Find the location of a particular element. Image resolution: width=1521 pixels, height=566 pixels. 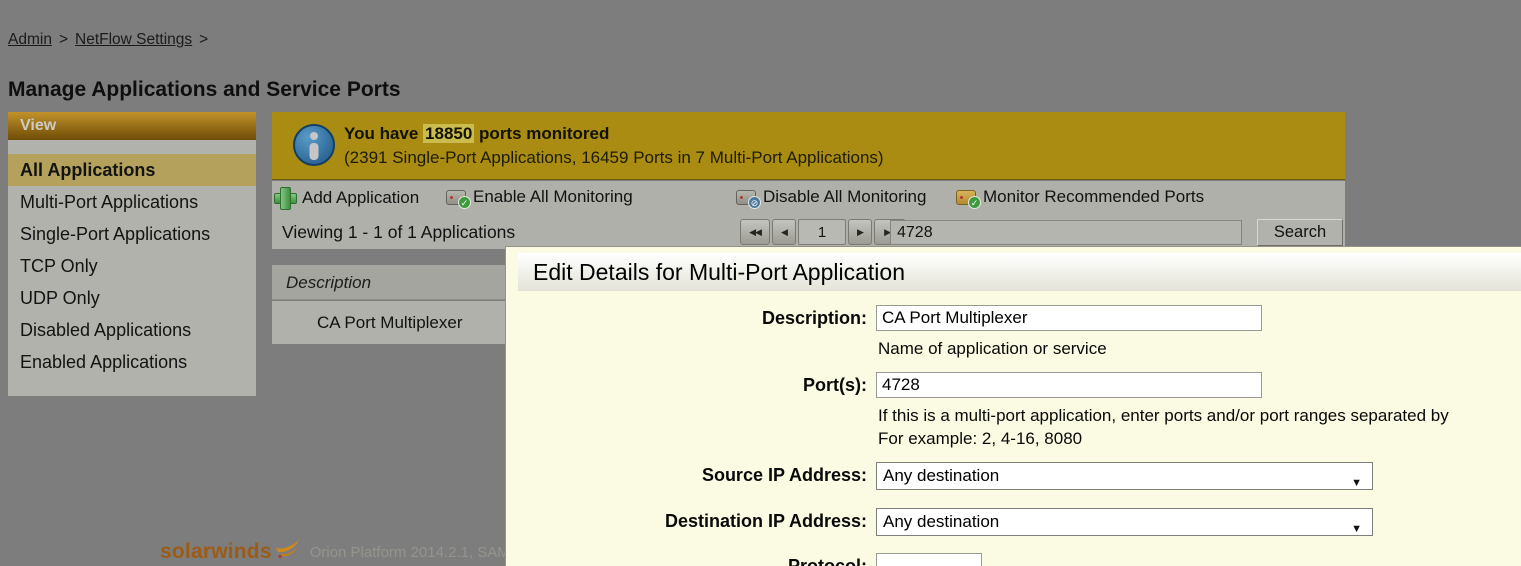

pagination: ◀◀ ◀ ▶ ▶▶ is located at coordinates (823, 232).